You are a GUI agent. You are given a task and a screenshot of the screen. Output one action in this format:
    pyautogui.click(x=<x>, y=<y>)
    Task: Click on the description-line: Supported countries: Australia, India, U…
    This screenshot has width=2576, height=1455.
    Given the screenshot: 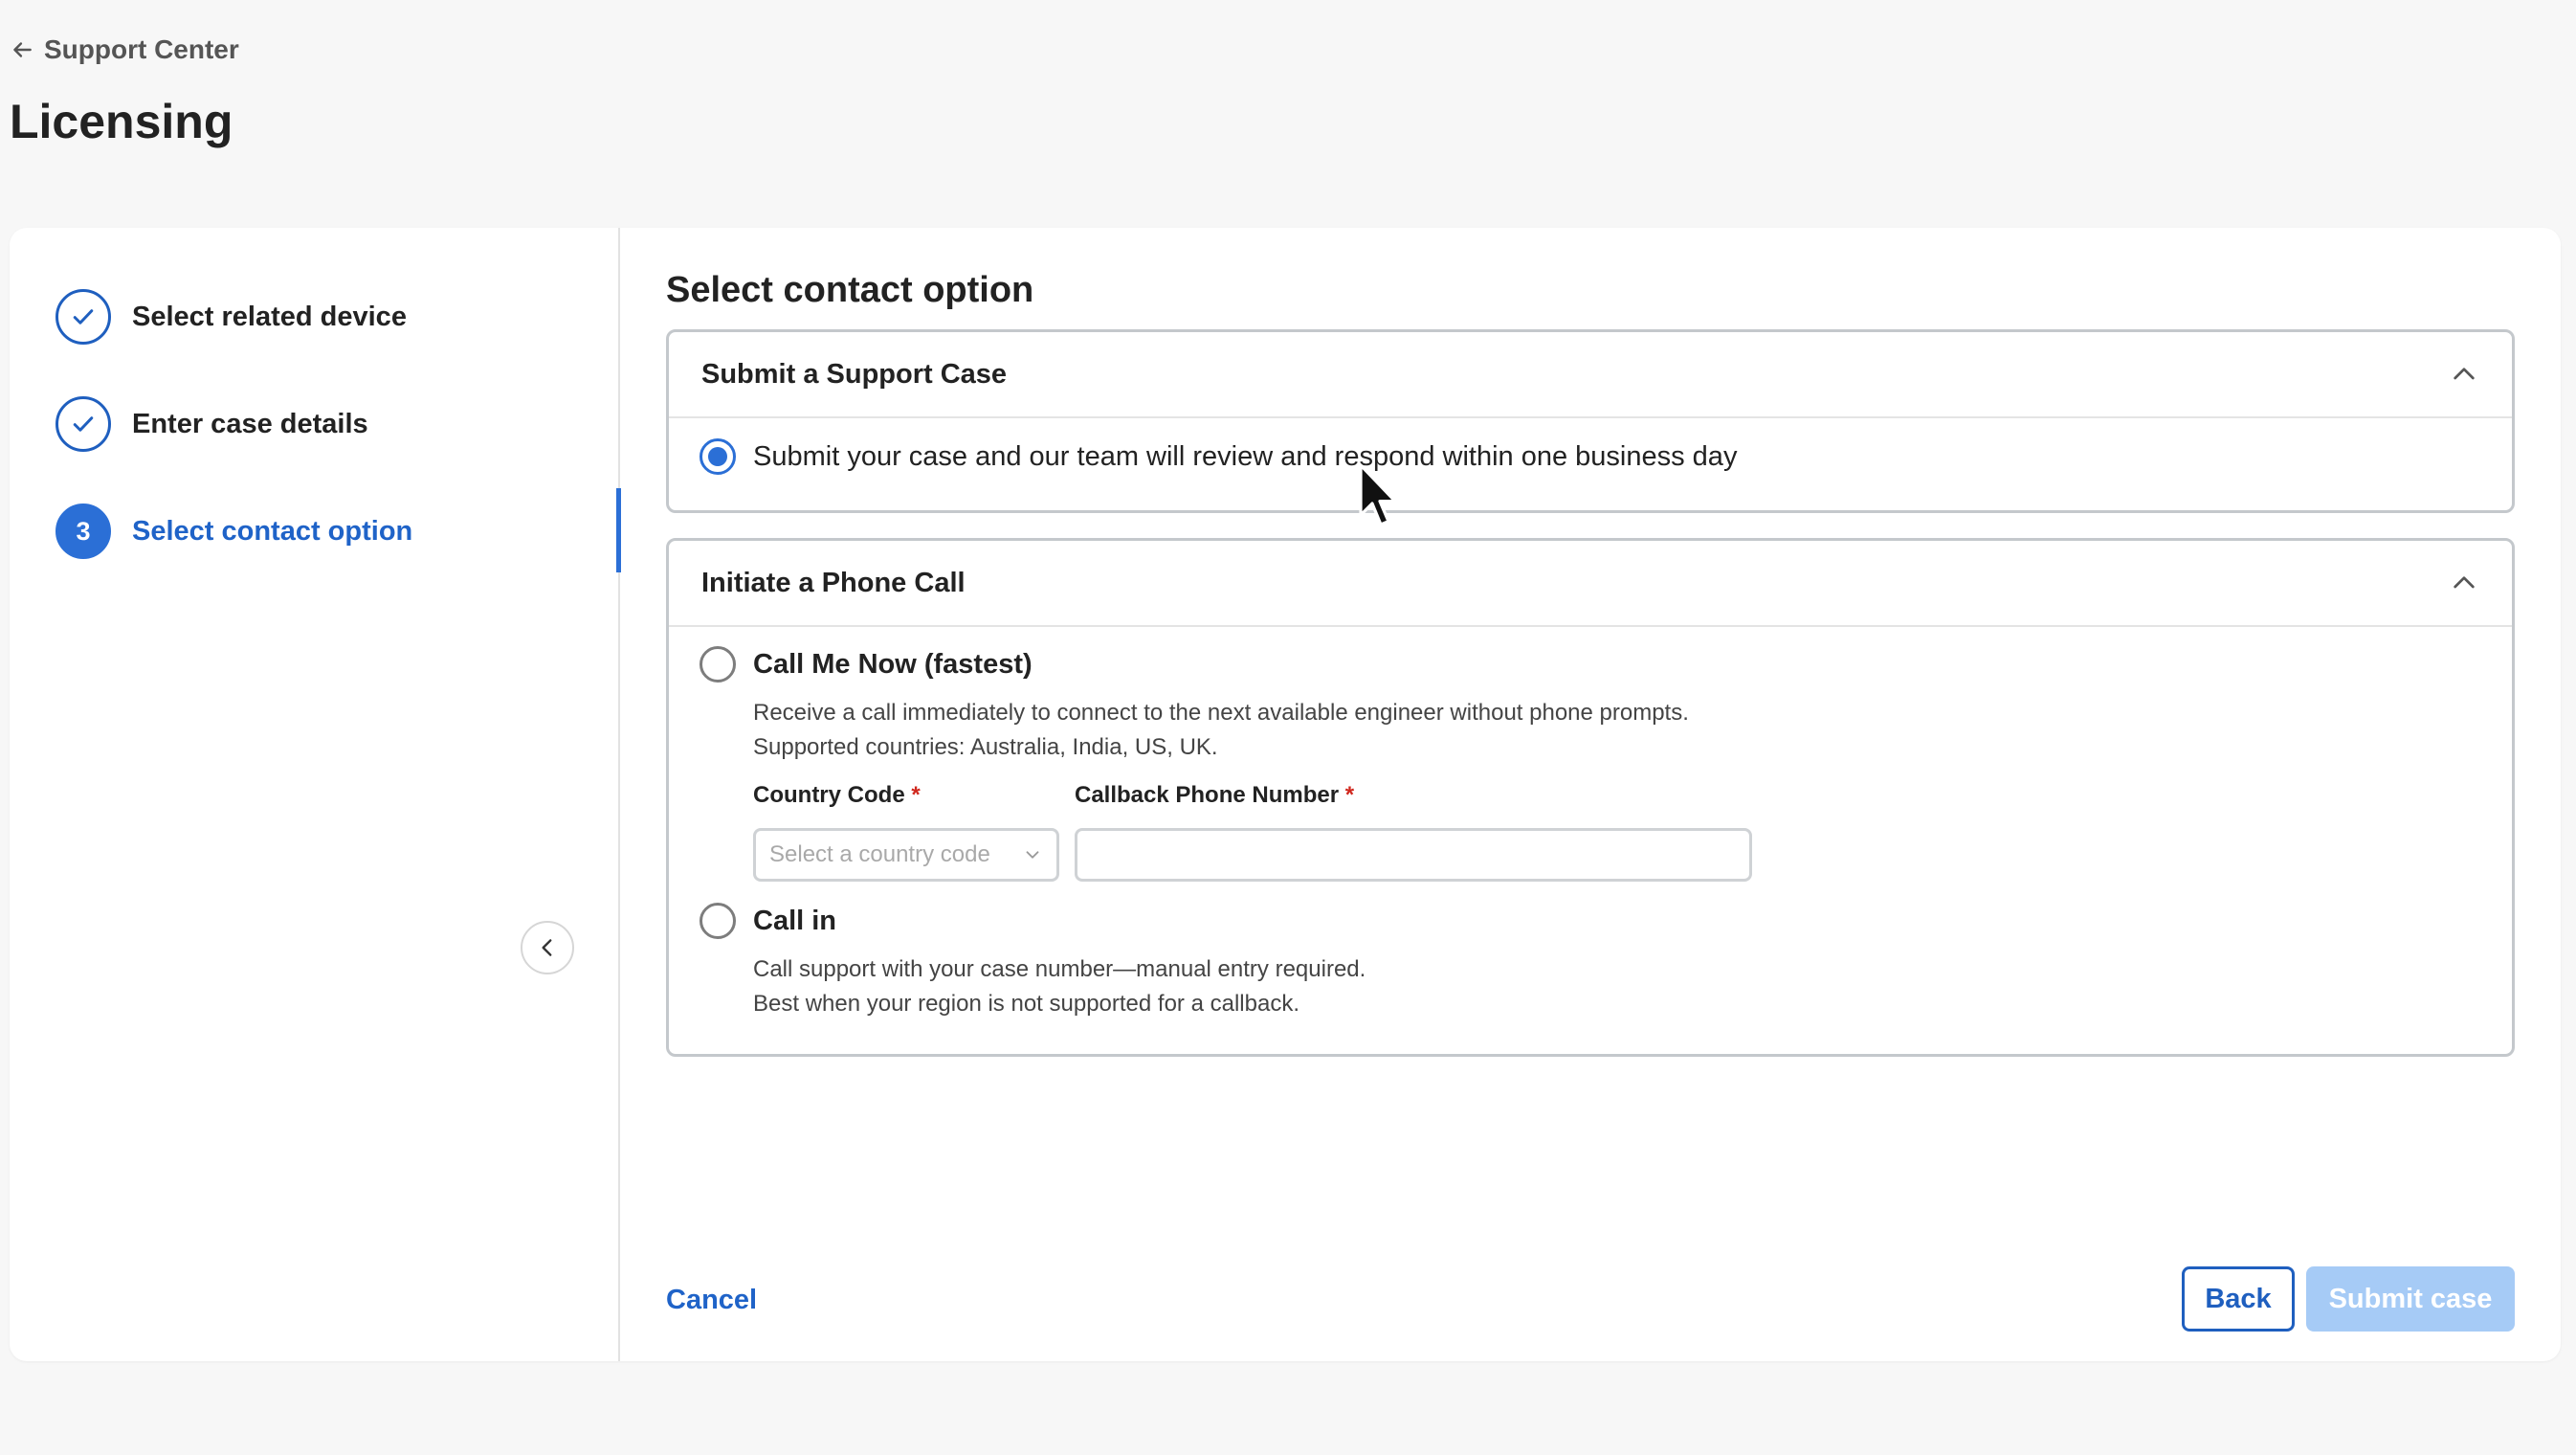 What is the action you would take?
    pyautogui.click(x=985, y=747)
    